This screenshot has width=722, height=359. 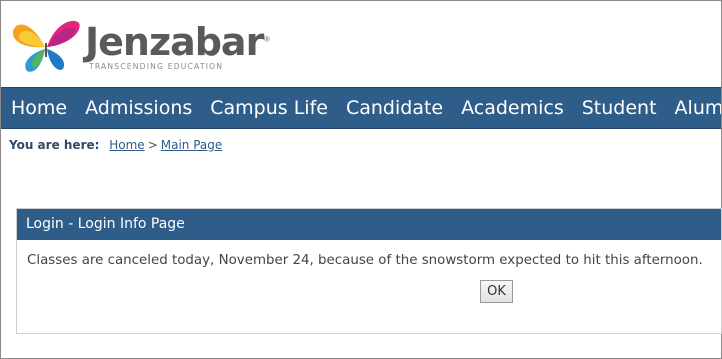 I want to click on jenzabar-logo: Jenzabar® TRANSCENDING EDUCATION, so click(x=140, y=46).